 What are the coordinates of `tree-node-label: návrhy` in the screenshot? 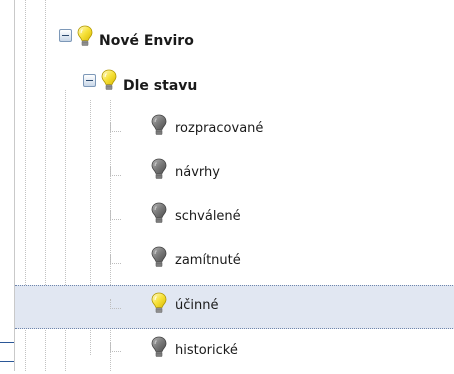 It's located at (197, 172).